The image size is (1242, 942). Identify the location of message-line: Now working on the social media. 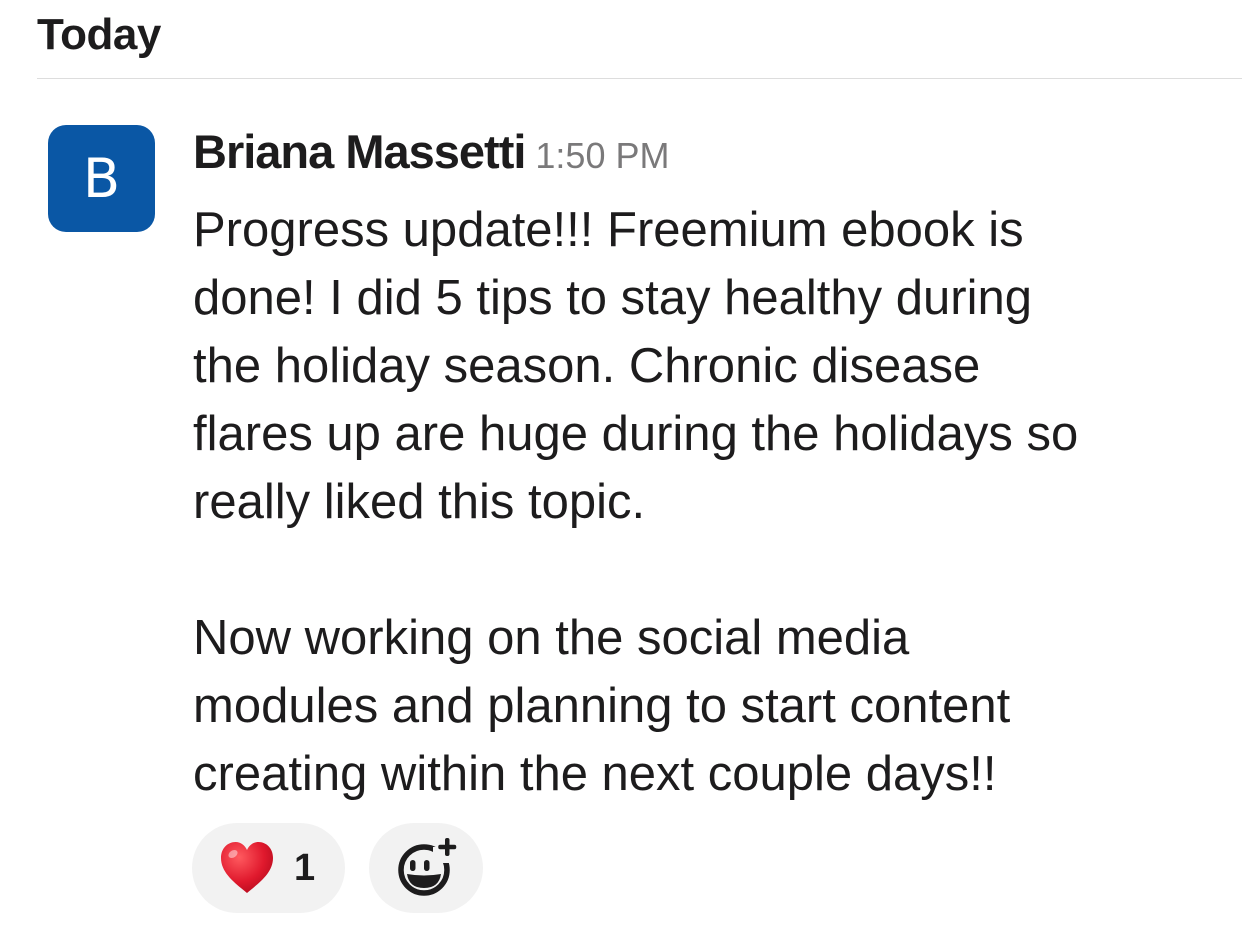
(551, 638).